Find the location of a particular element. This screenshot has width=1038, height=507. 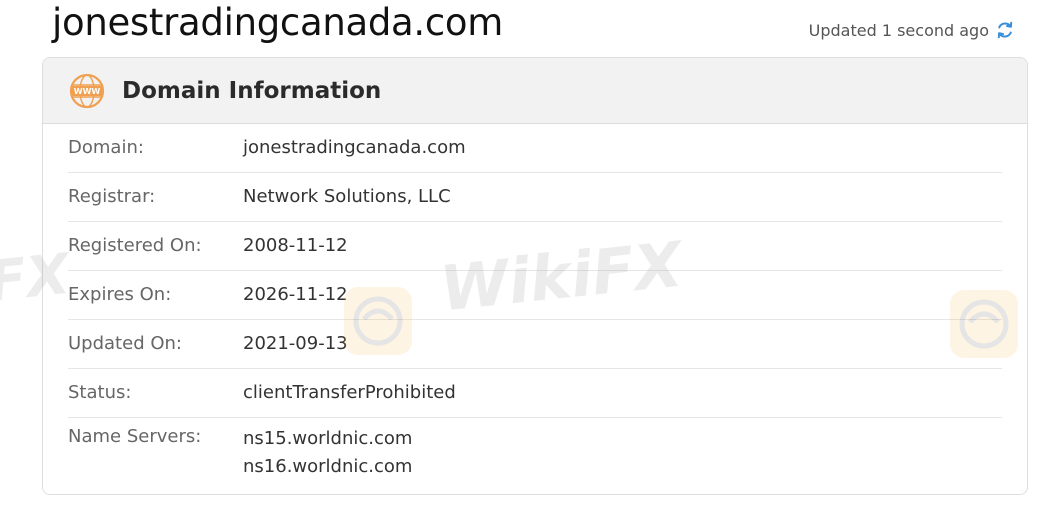

card-title: Domain Information is located at coordinates (252, 90).